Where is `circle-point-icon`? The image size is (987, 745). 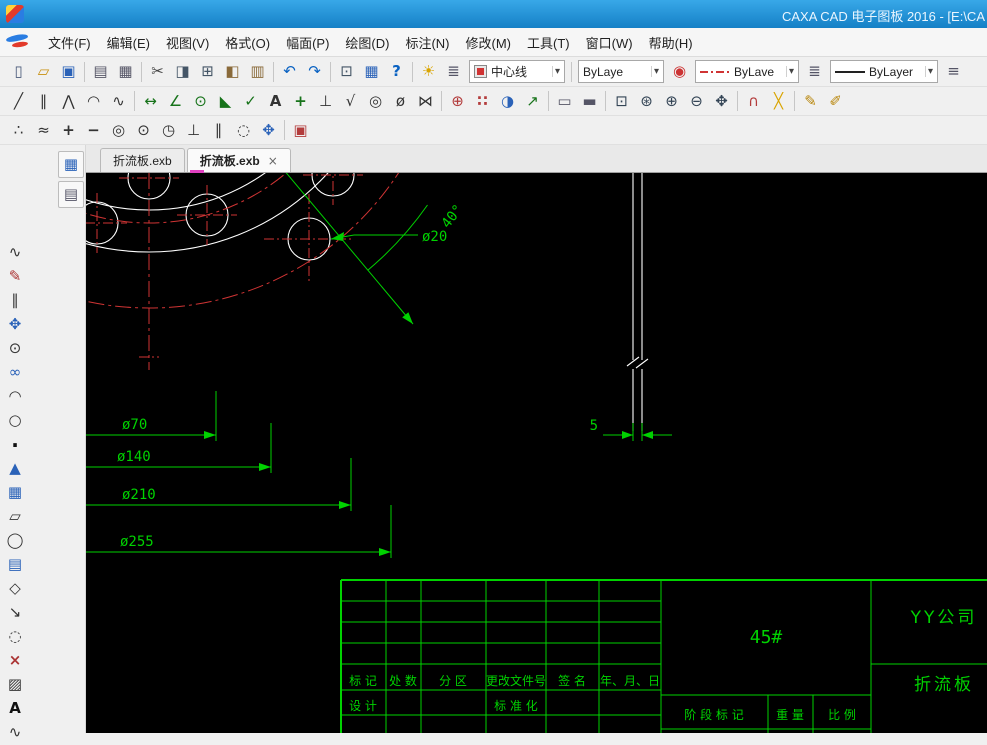 circle-point-icon is located at coordinates (143, 130).